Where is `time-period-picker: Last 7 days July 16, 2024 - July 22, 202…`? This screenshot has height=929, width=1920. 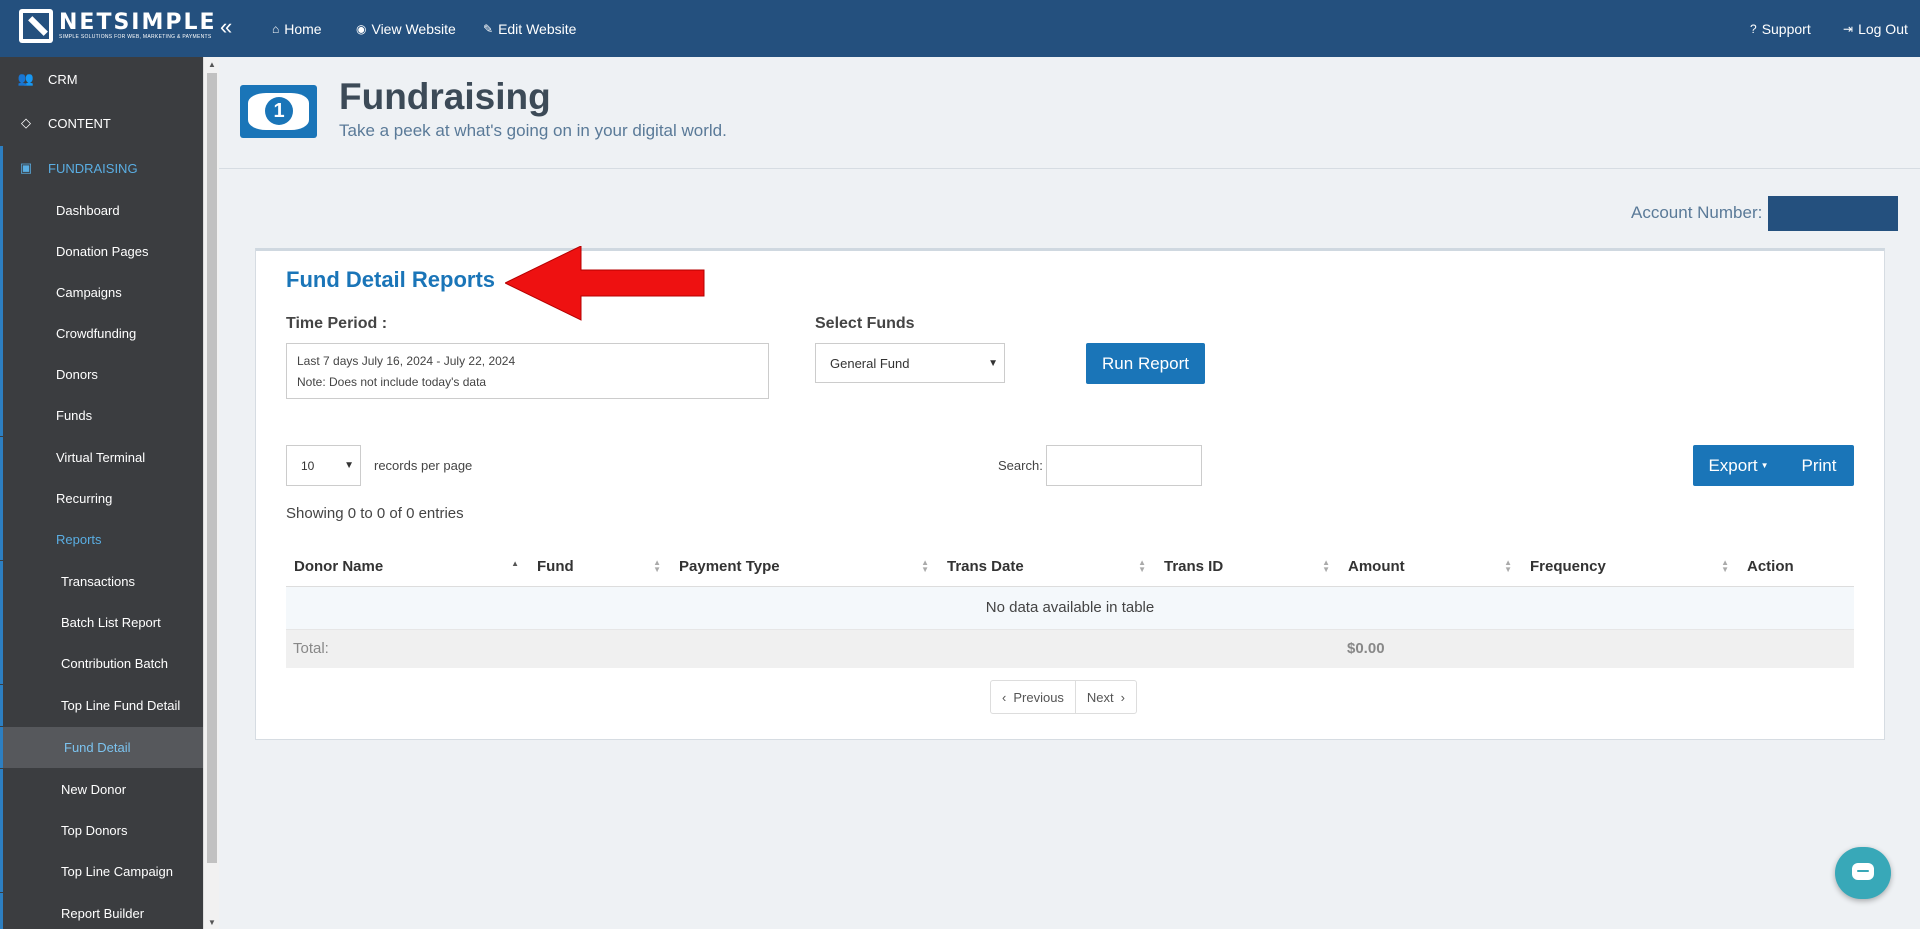 time-period-picker: Last 7 days July 16, 2024 - July 22, 202… is located at coordinates (527, 371).